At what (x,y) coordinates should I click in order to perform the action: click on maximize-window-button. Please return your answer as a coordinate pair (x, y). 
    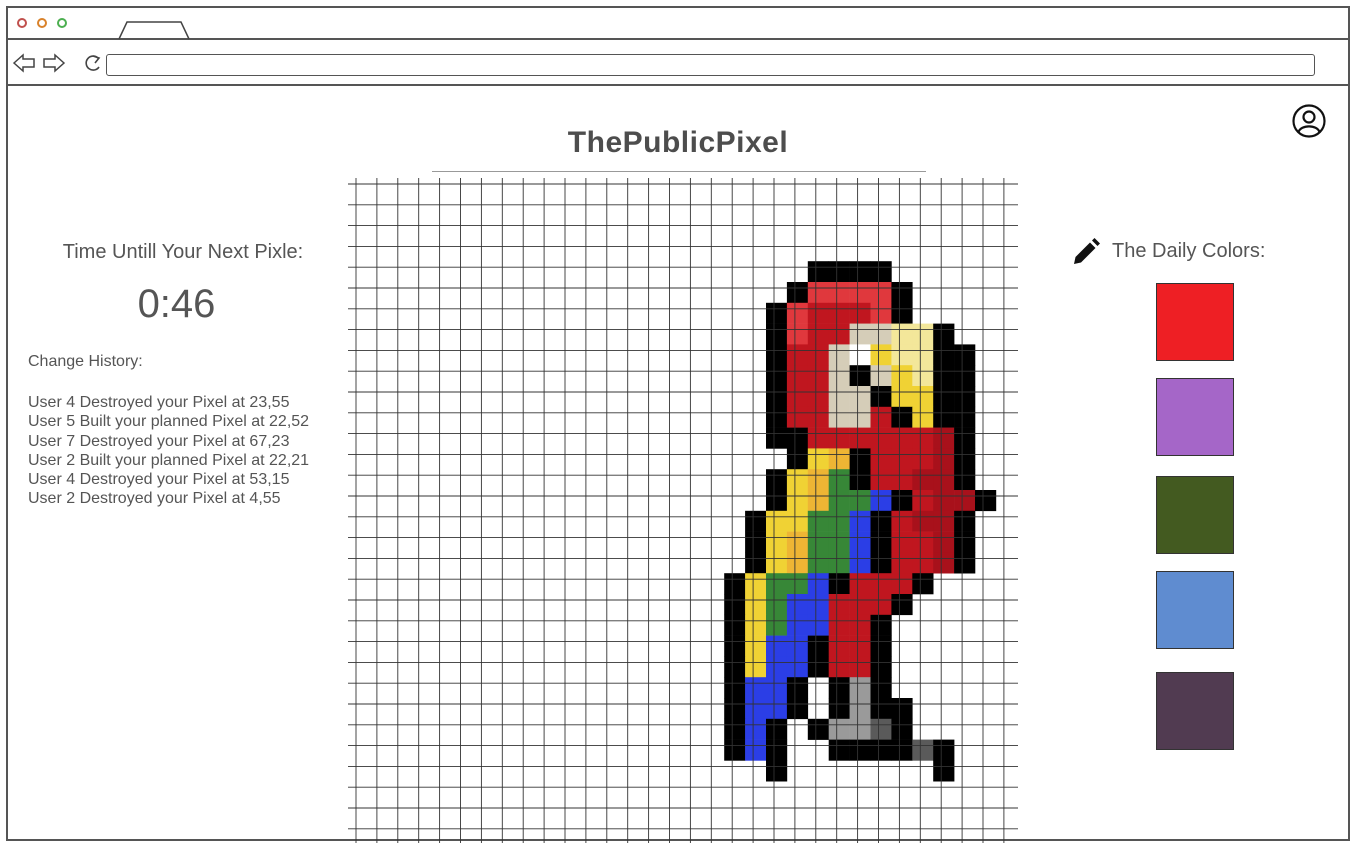
    Looking at the image, I should click on (62, 23).